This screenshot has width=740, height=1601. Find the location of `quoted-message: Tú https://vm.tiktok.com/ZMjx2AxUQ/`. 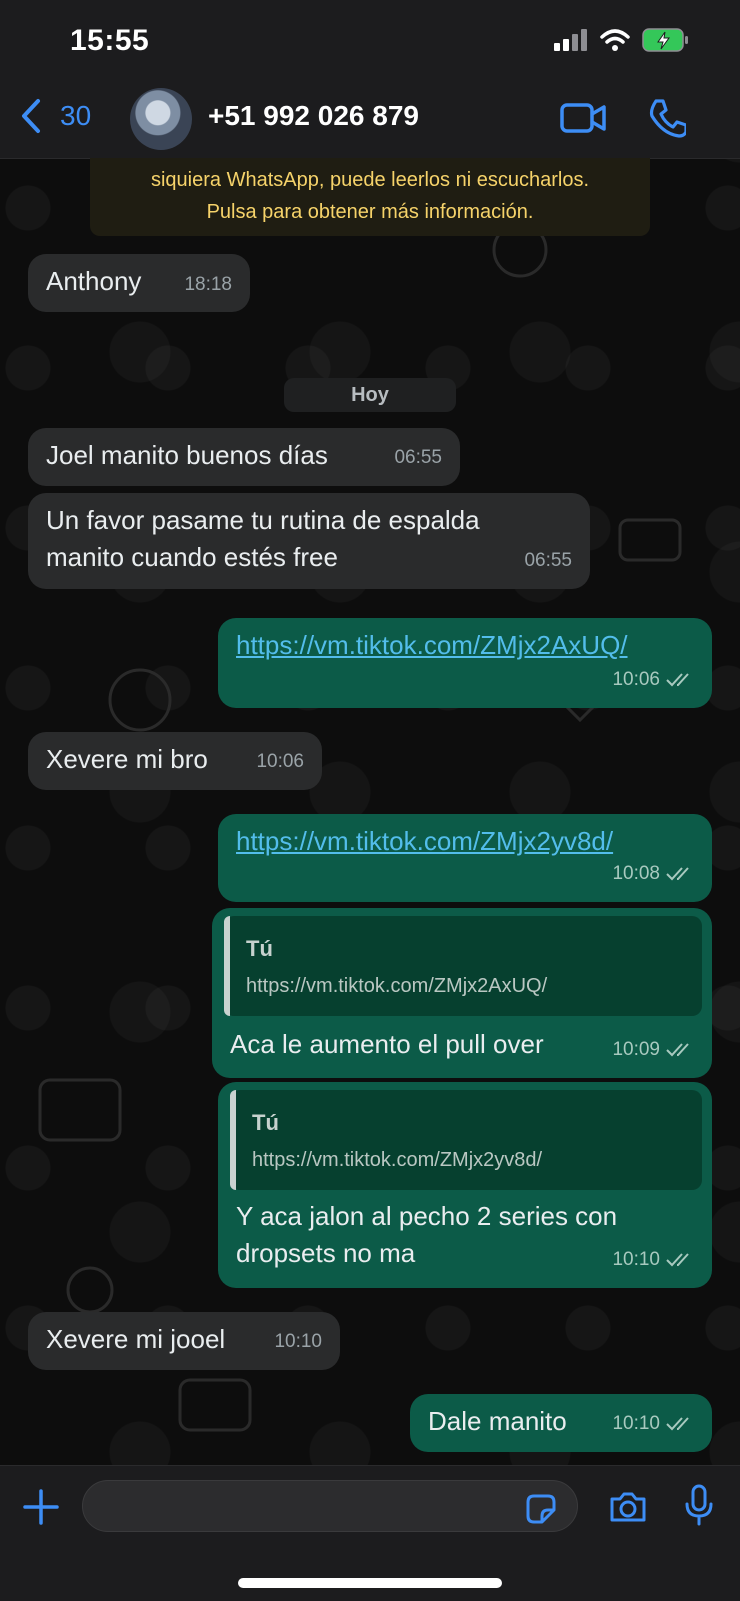

quoted-message: Tú https://vm.tiktok.com/ZMjx2AxUQ/ is located at coordinates (463, 966).